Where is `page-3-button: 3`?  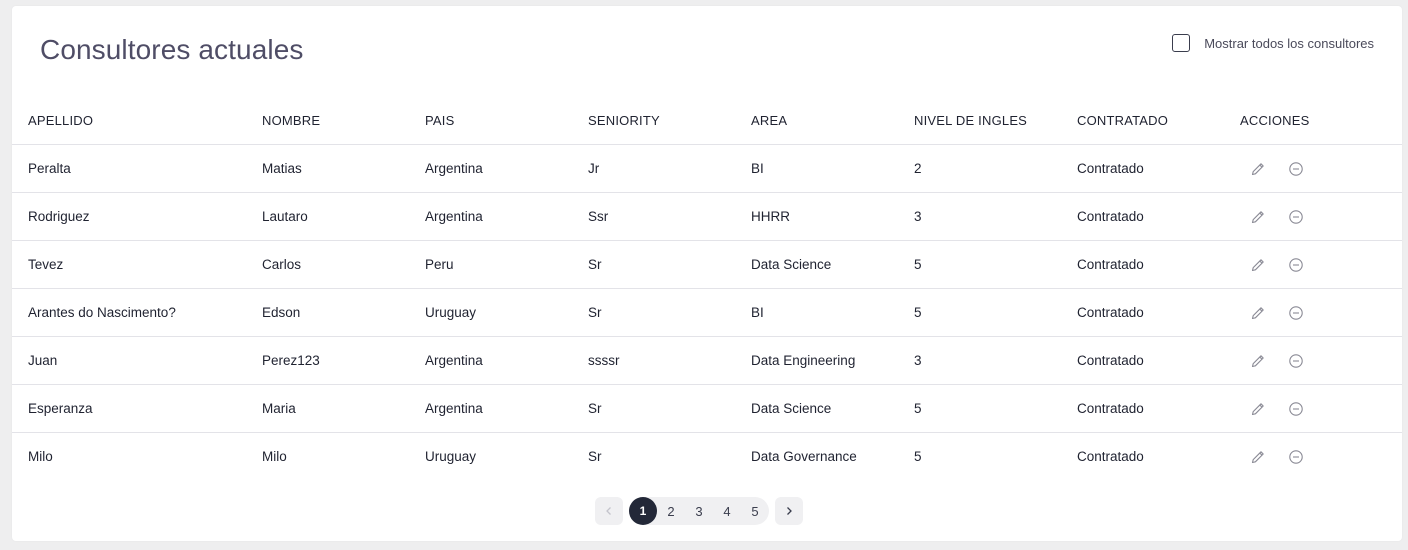 page-3-button: 3 is located at coordinates (699, 511).